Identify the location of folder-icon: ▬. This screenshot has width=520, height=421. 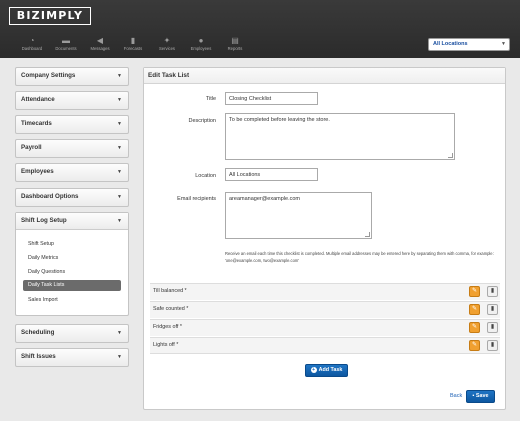
(66, 40).